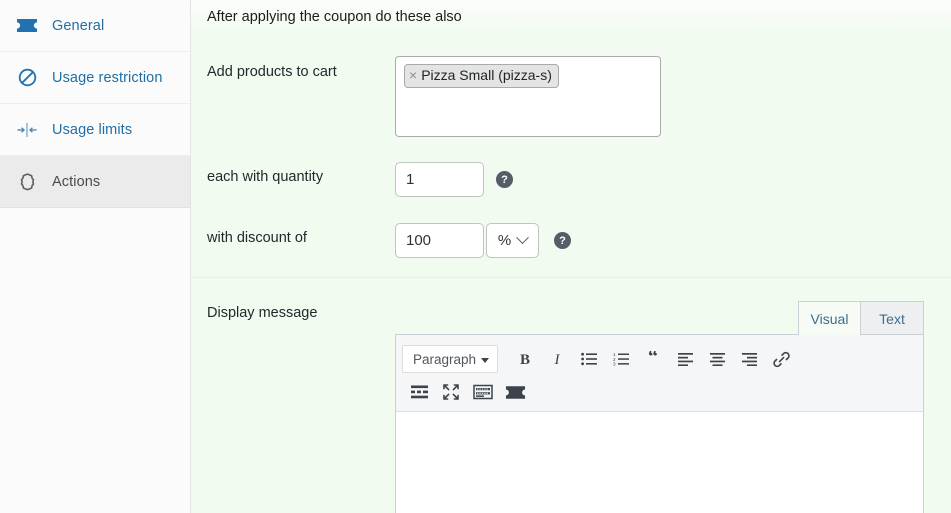 The image size is (951, 513). I want to click on tab-text: Text, so click(892, 318).